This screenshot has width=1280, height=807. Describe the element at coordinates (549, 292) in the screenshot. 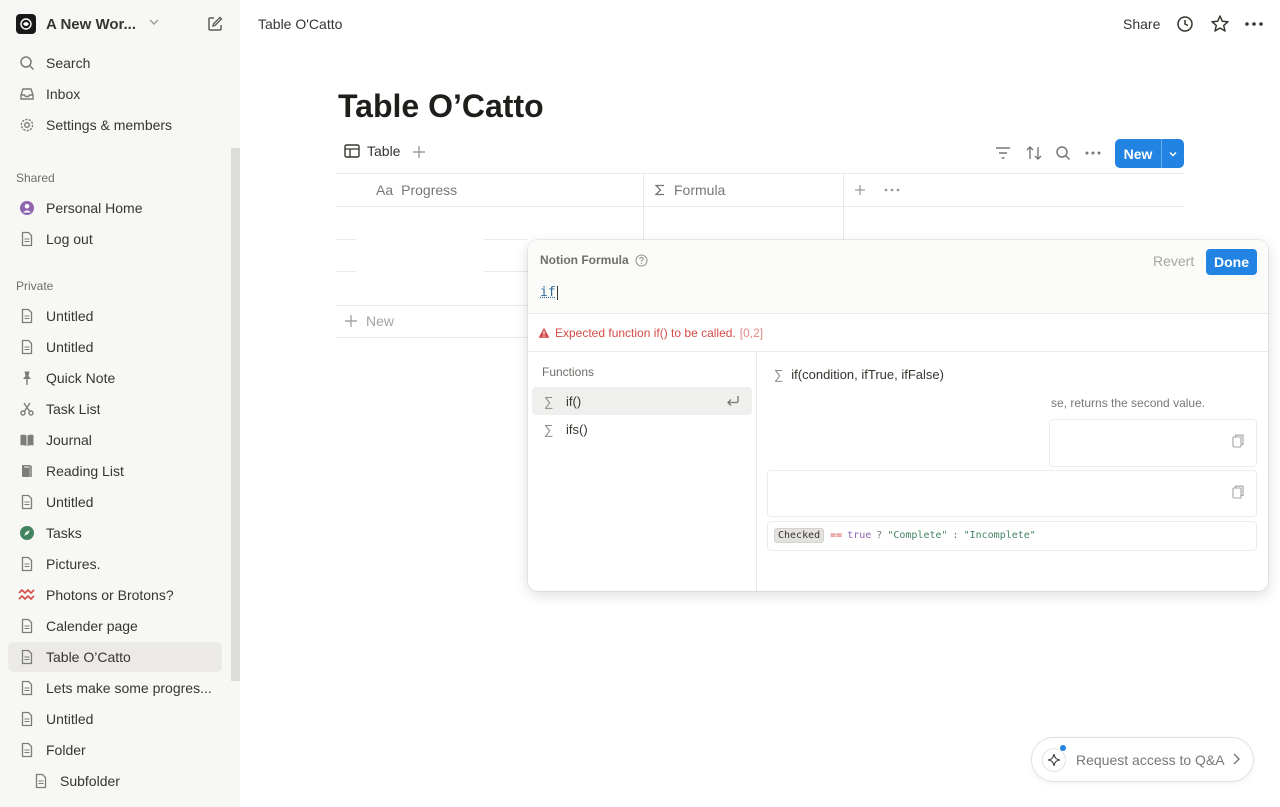

I see `formula-input: if` at that location.